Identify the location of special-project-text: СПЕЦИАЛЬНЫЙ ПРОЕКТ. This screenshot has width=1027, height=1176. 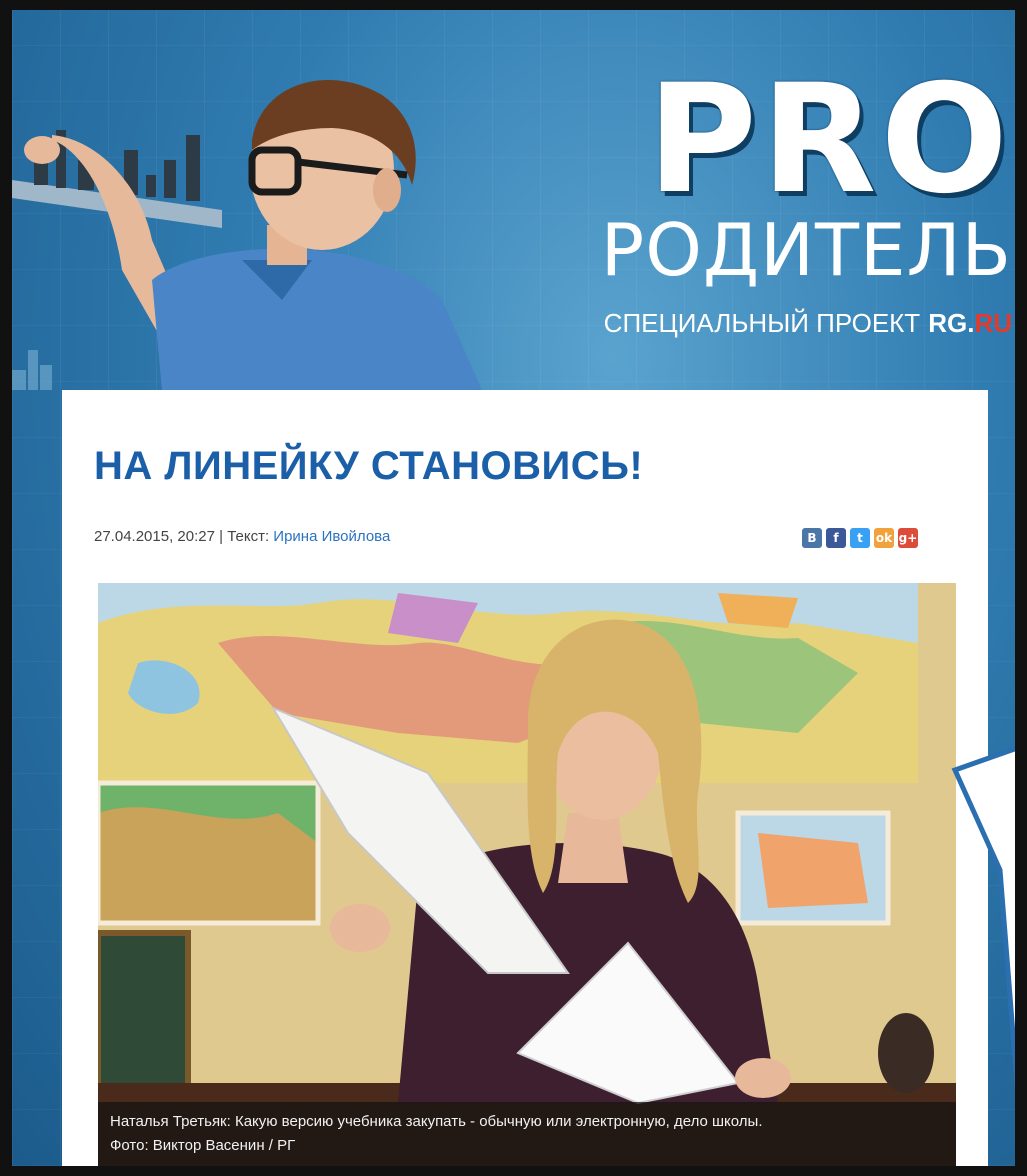
(762, 323).